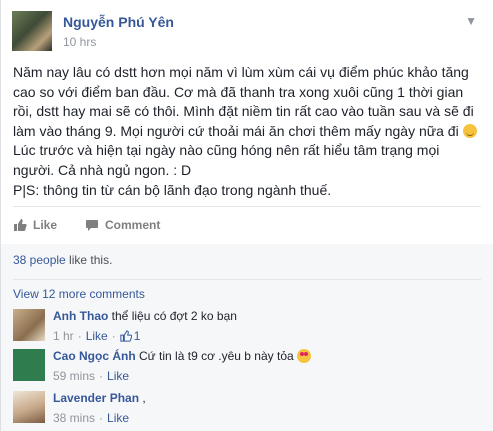 This screenshot has height=431, width=493. I want to click on comment-time: 38 mins, so click(74, 418).